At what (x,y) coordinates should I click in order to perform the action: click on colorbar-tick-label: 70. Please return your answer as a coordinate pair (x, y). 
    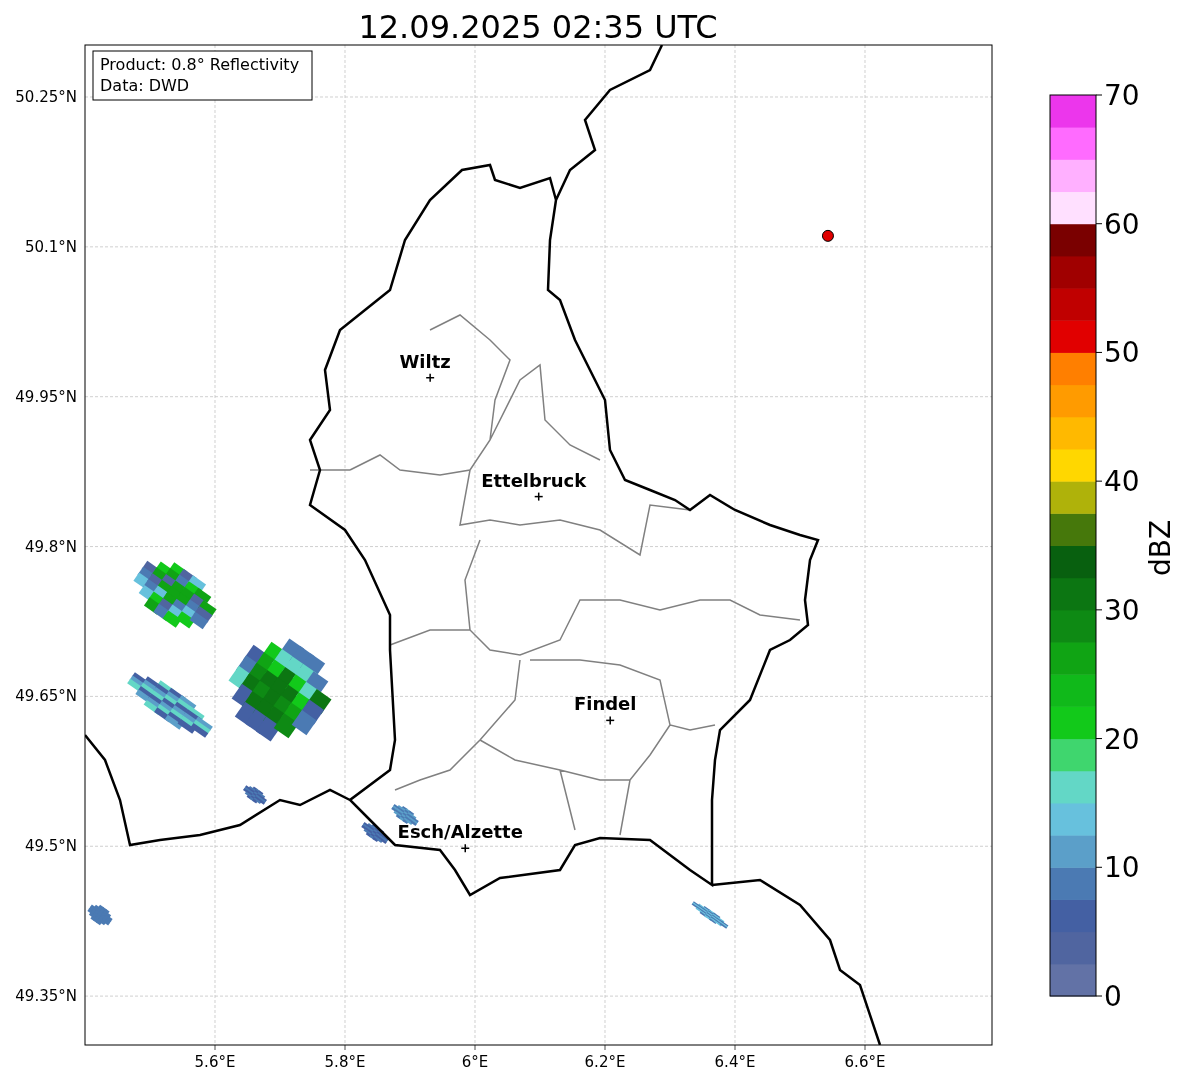
    Looking at the image, I should click on (1122, 95).